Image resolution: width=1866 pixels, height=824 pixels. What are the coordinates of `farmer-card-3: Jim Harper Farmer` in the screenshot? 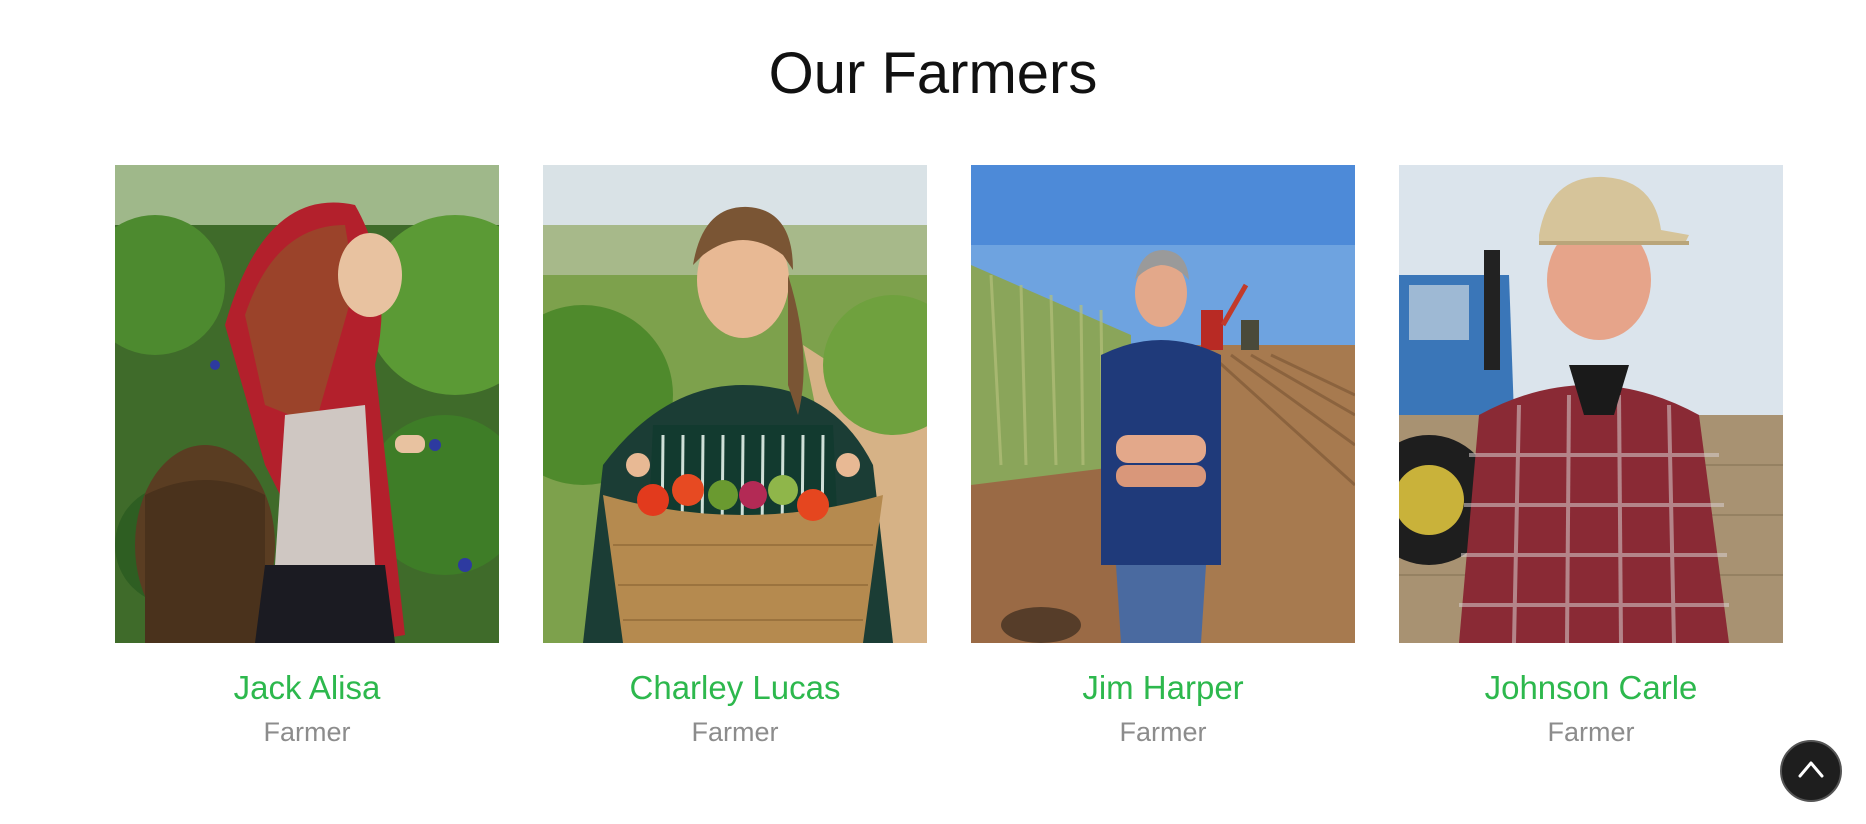 It's located at (1163, 456).